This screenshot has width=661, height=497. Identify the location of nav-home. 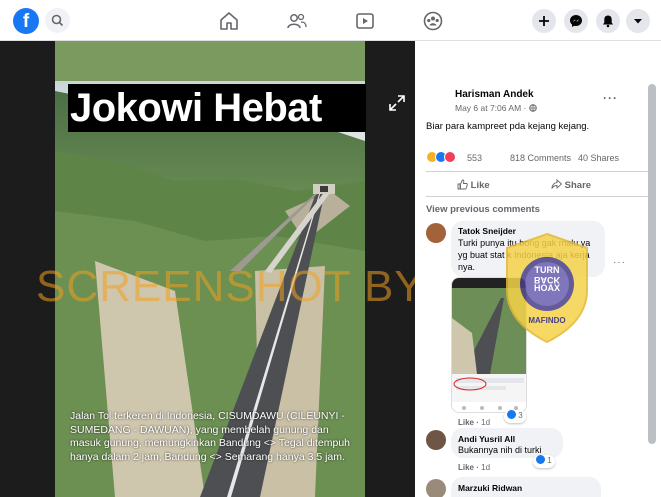
(229, 21).